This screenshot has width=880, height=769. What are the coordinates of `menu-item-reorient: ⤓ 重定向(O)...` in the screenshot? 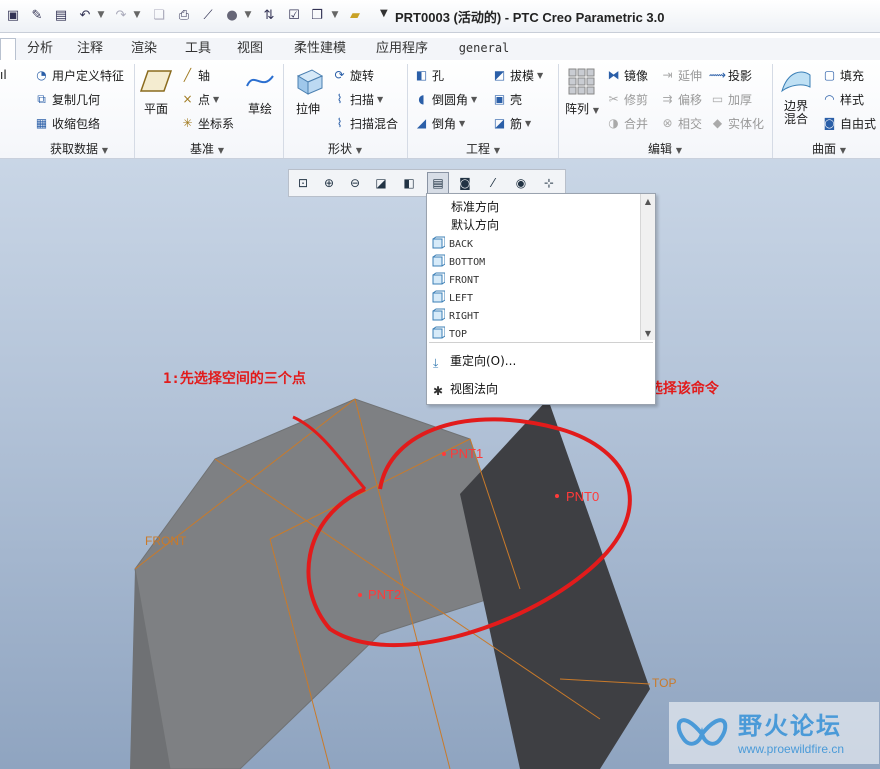 It's located at (474, 361).